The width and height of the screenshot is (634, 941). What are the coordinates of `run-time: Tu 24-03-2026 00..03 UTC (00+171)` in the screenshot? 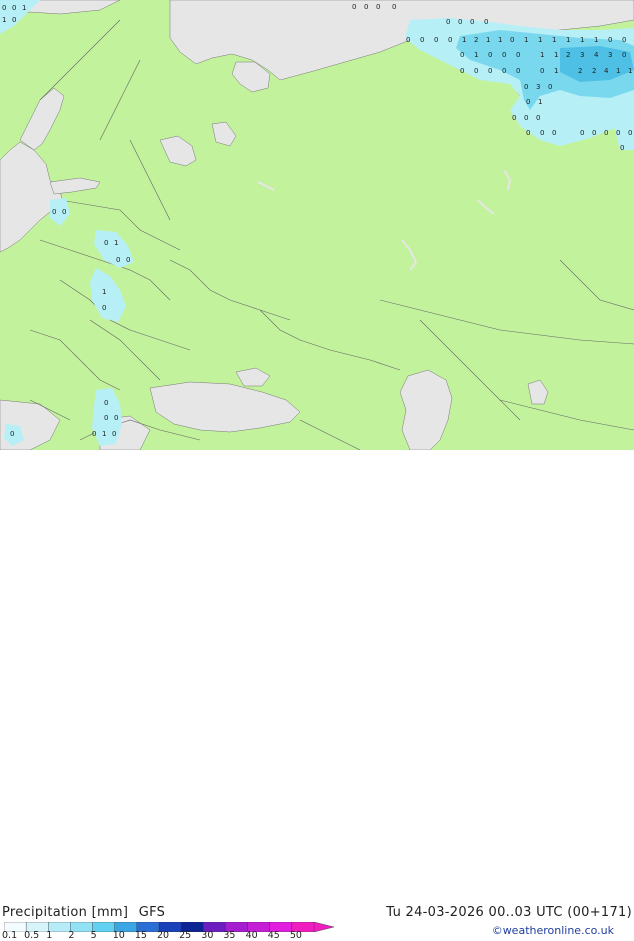 It's located at (509, 912).